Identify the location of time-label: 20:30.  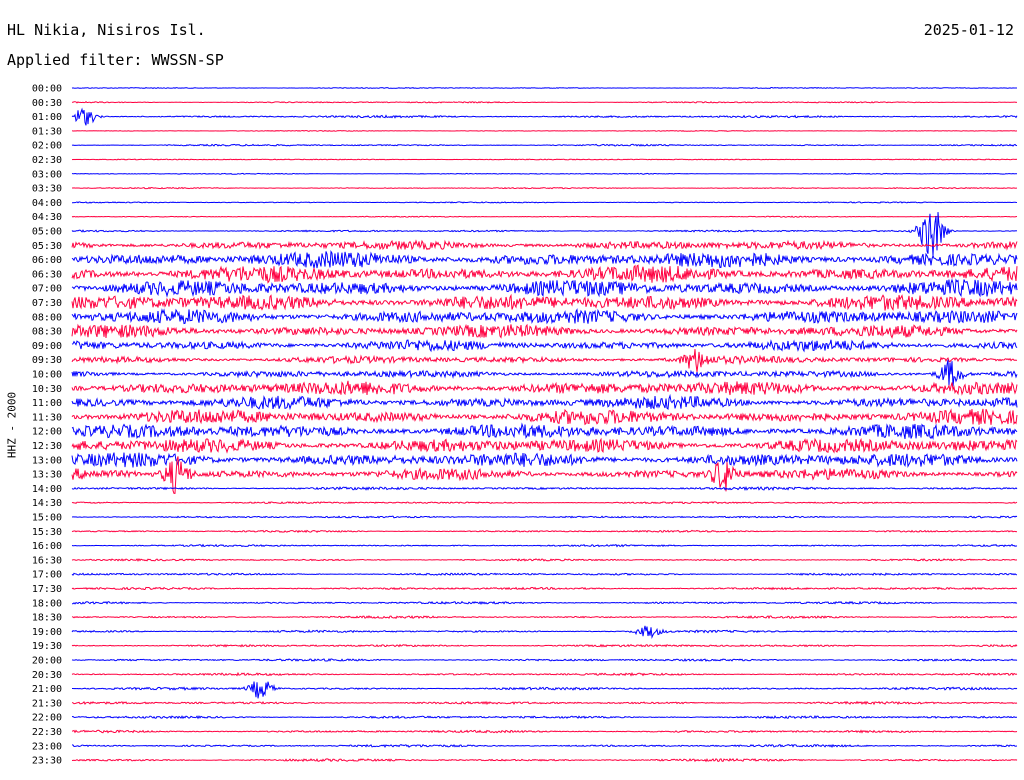
(47, 675).